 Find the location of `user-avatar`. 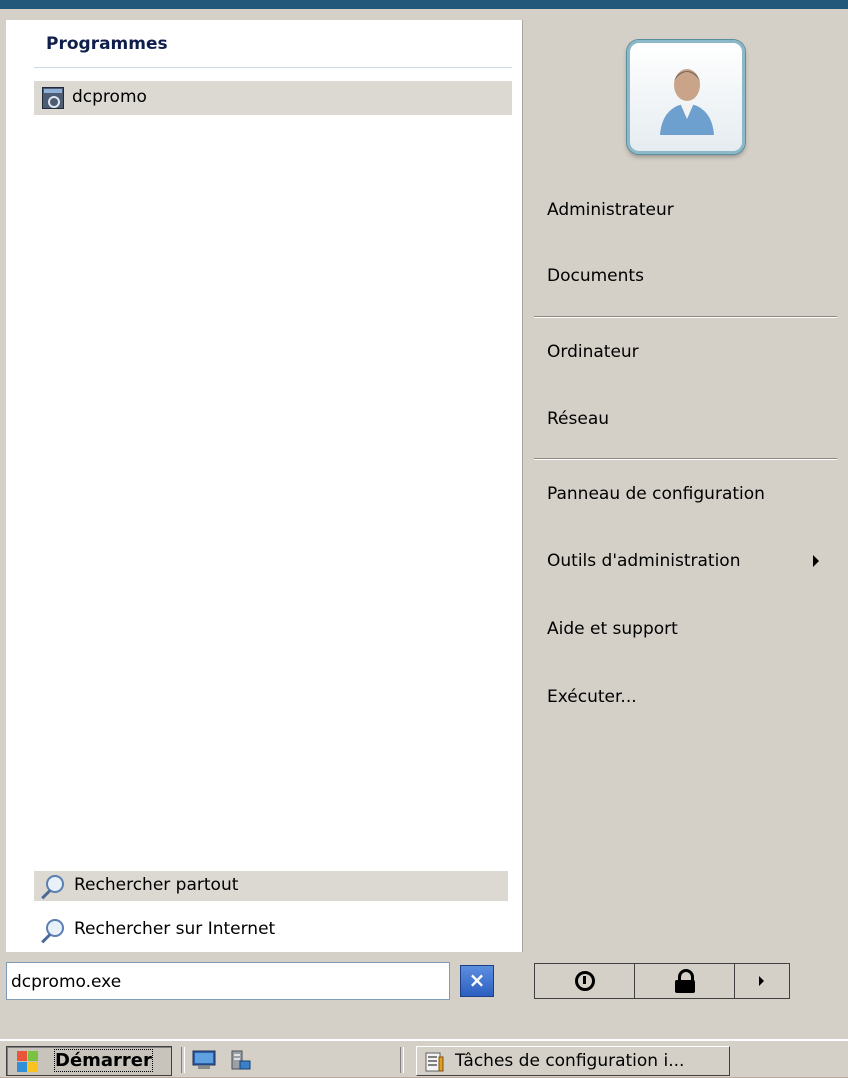

user-avatar is located at coordinates (686, 97).